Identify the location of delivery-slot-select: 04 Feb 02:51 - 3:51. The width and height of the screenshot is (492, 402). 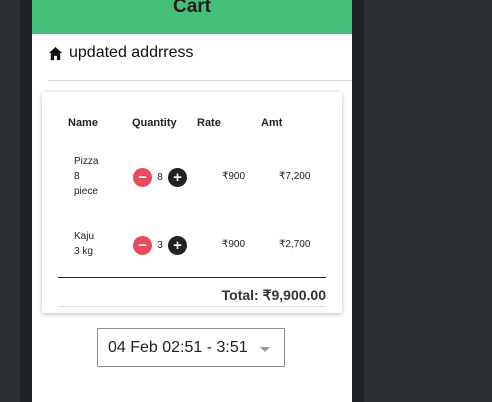
(191, 347).